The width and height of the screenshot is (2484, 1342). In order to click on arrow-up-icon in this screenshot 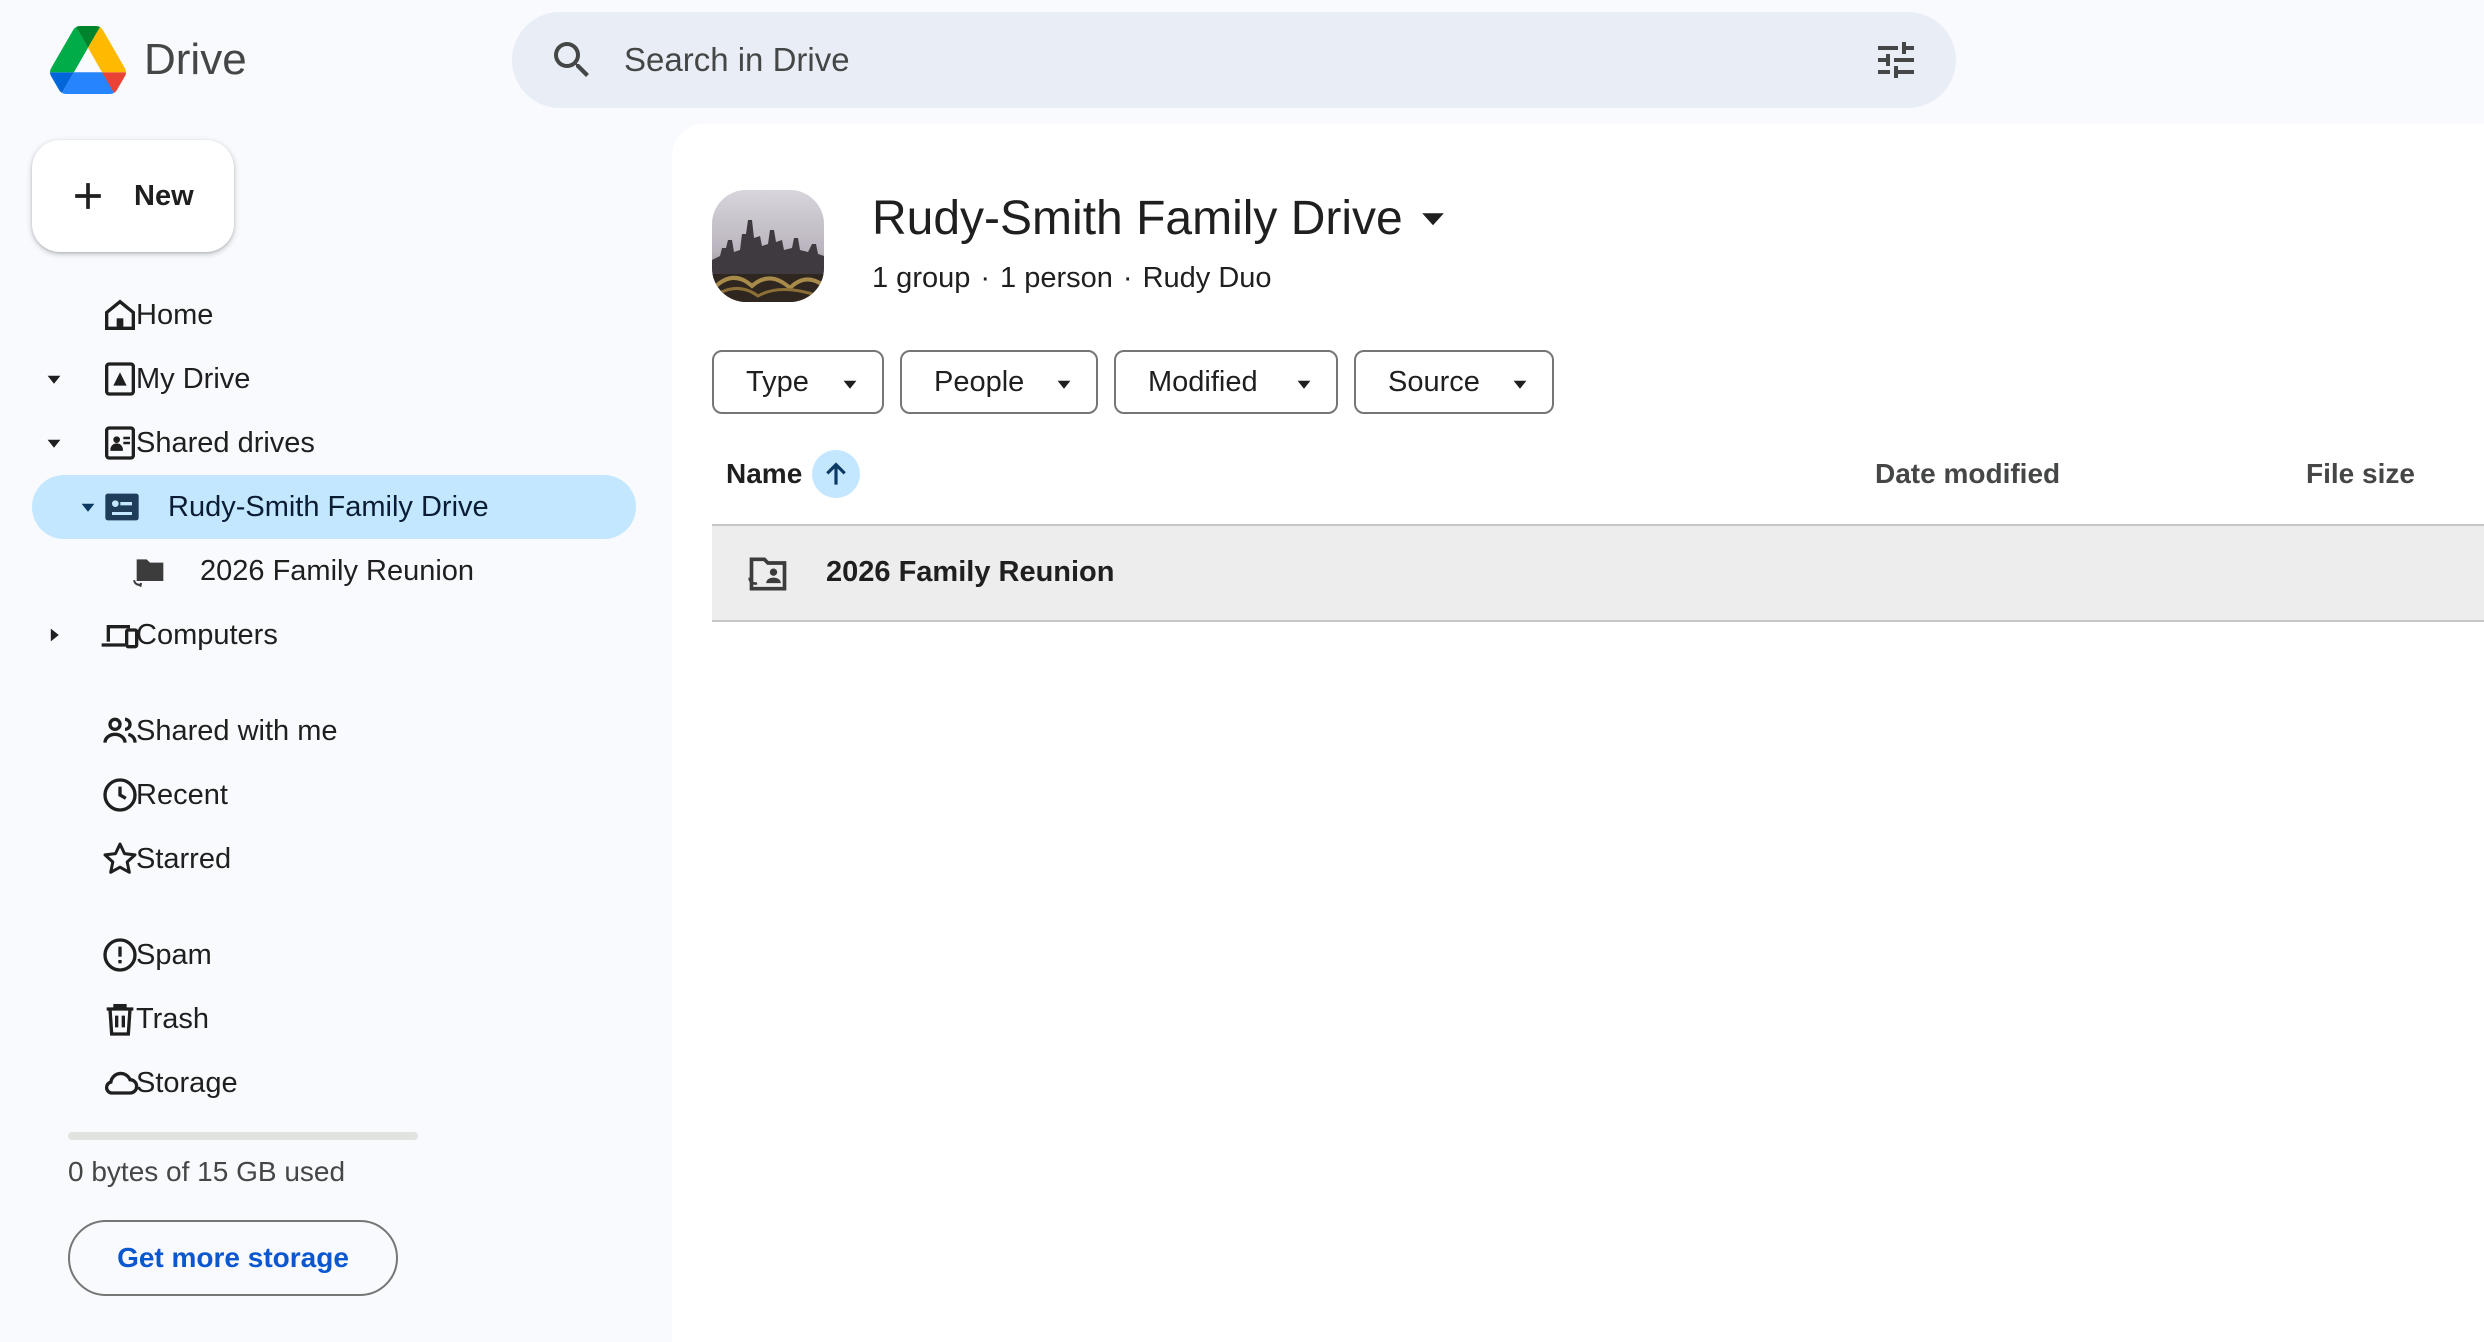, I will do `click(836, 473)`.